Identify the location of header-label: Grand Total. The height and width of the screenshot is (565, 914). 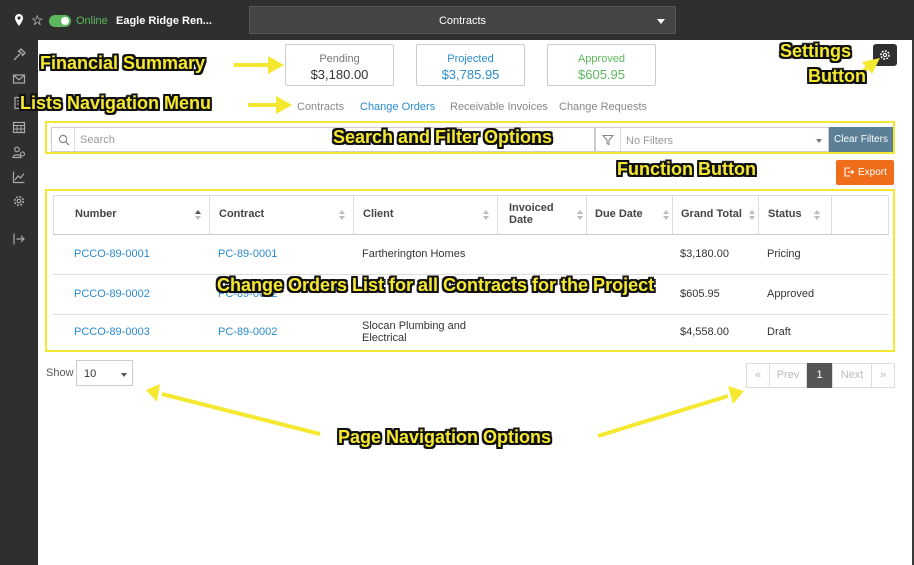
(711, 214).